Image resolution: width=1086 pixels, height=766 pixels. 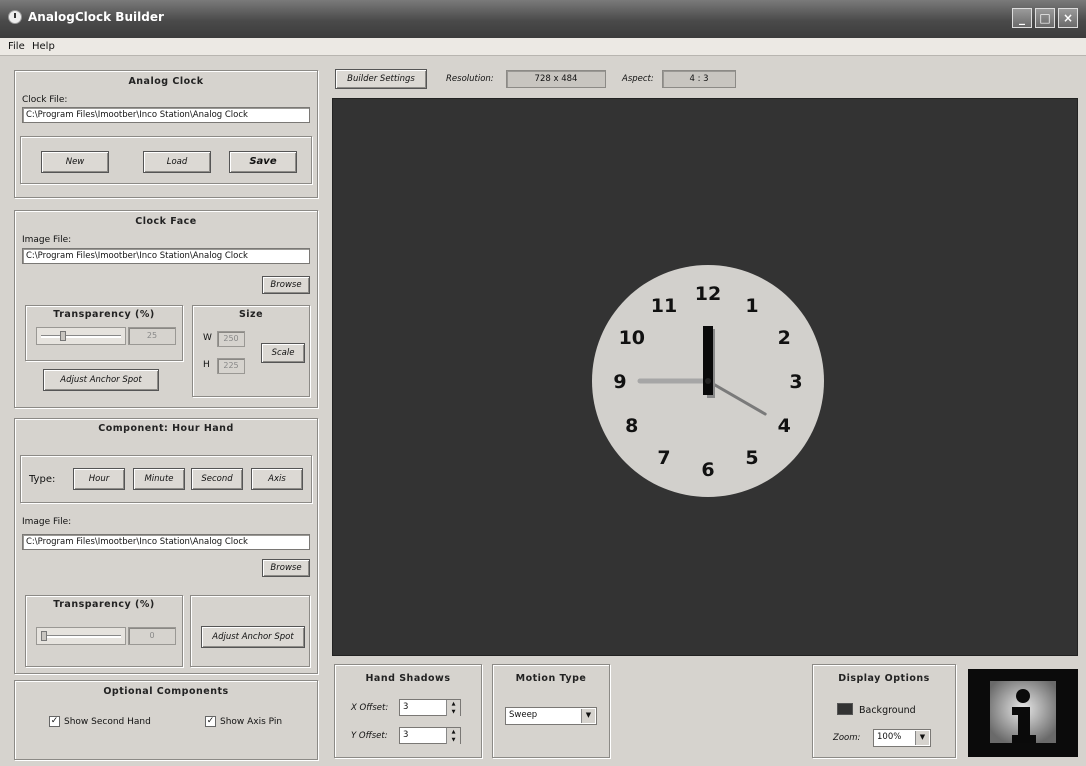 I want to click on menu-help: Help, so click(x=43, y=46).